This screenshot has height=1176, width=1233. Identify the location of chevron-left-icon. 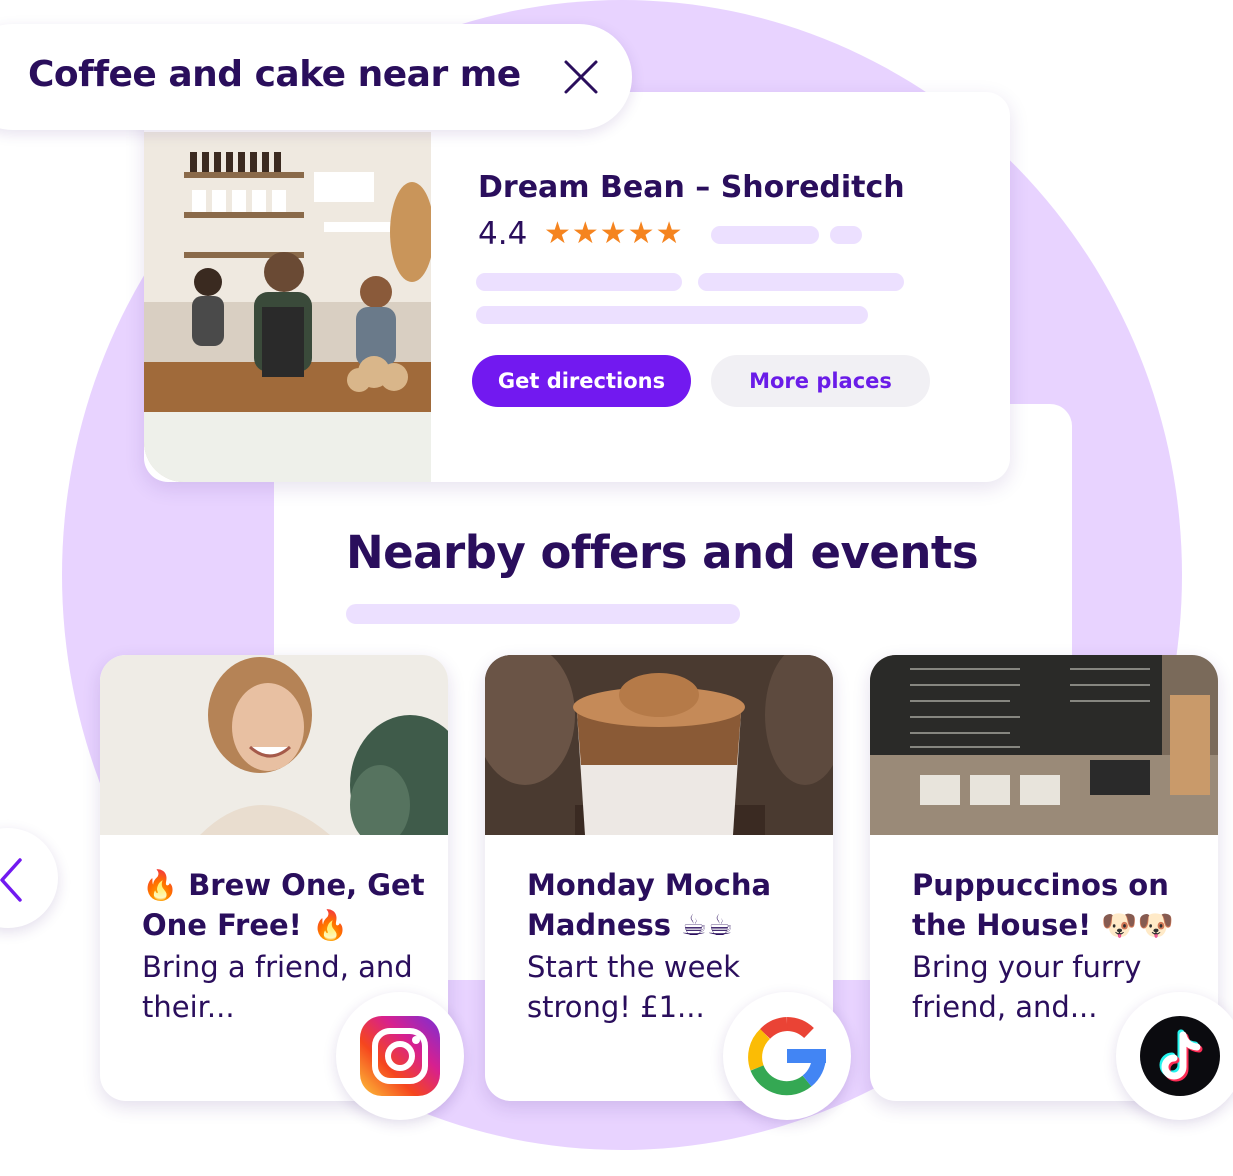
(11, 880).